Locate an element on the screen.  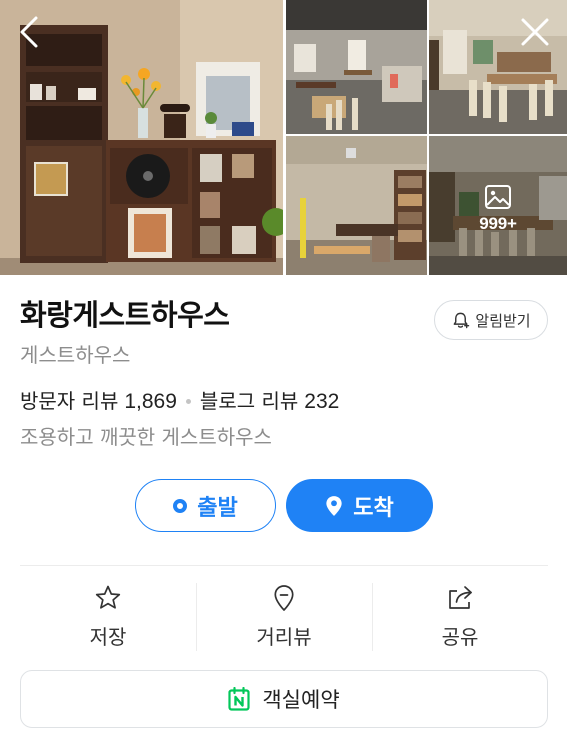
place-description: 조용하고 깨끗한 게스트하우스 is located at coordinates (146, 437).